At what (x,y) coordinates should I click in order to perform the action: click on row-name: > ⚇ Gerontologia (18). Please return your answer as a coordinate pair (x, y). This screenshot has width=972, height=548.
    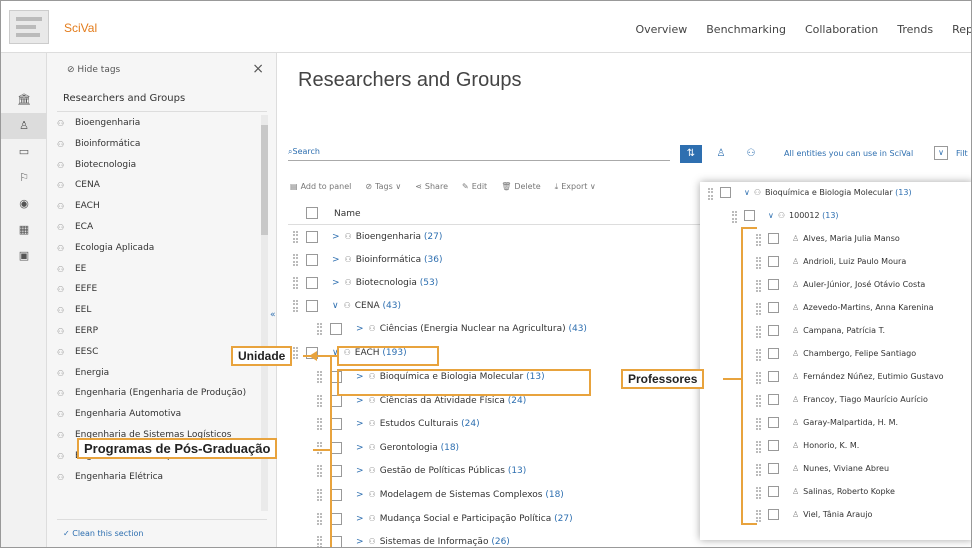
    Looking at the image, I should click on (407, 448).